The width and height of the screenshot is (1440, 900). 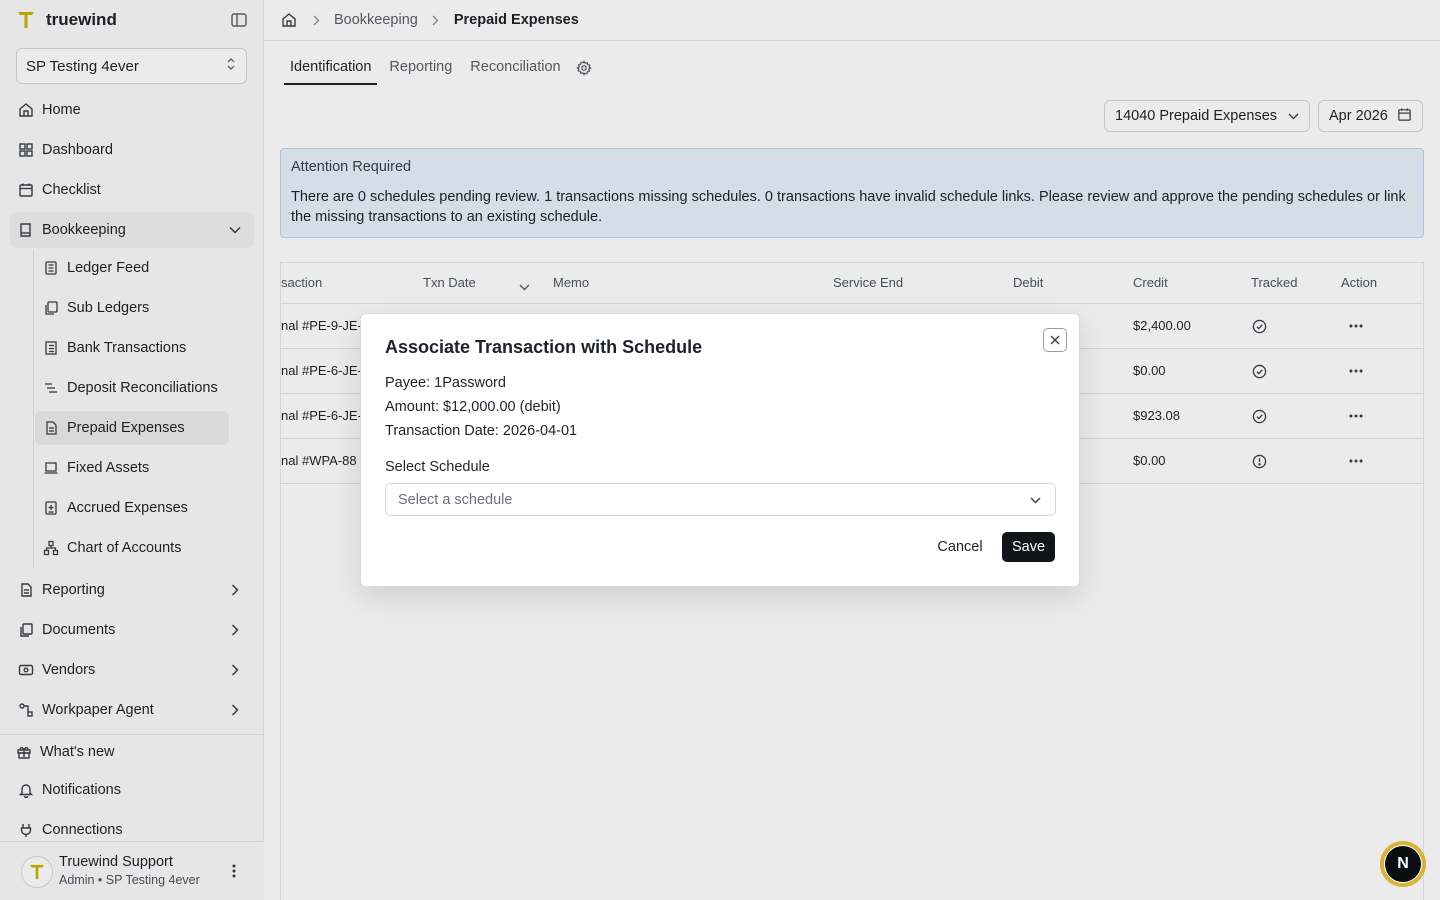 What do you see at coordinates (455, 499) in the screenshot?
I see `schedule-select-placeholder: Select a schedule` at bounding box center [455, 499].